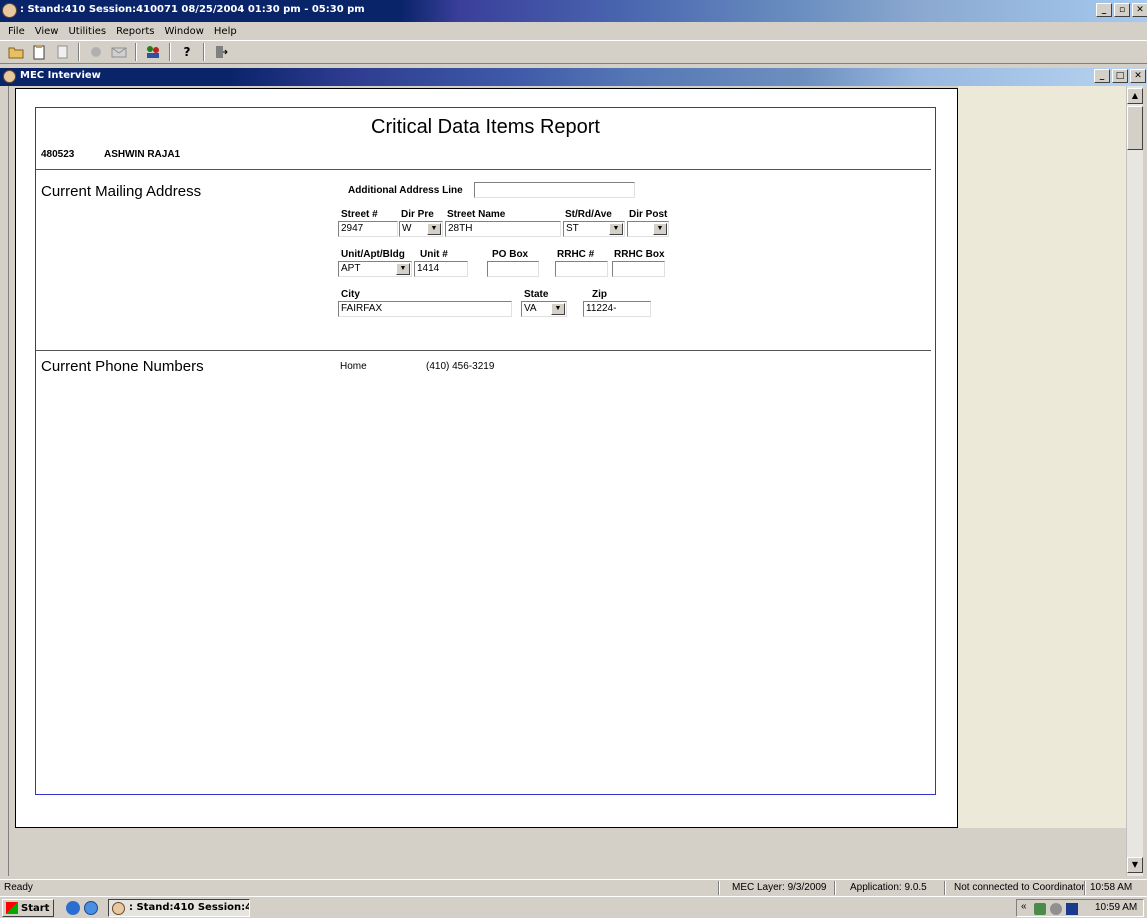 The image size is (1147, 918). What do you see at coordinates (1116, 907) in the screenshot?
I see `clock: 10:59 AM` at bounding box center [1116, 907].